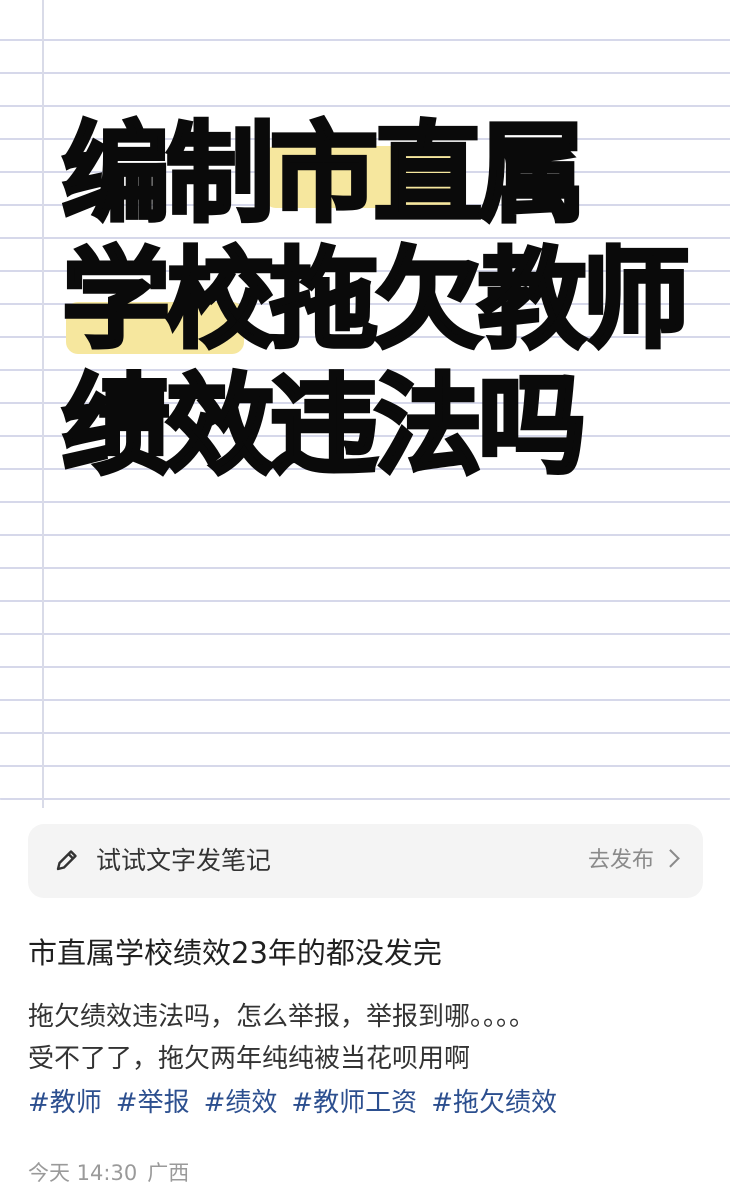 Image resolution: width=730 pixels, height=1200 pixels. I want to click on hashtag-link: #教师工资, so click(354, 1103).